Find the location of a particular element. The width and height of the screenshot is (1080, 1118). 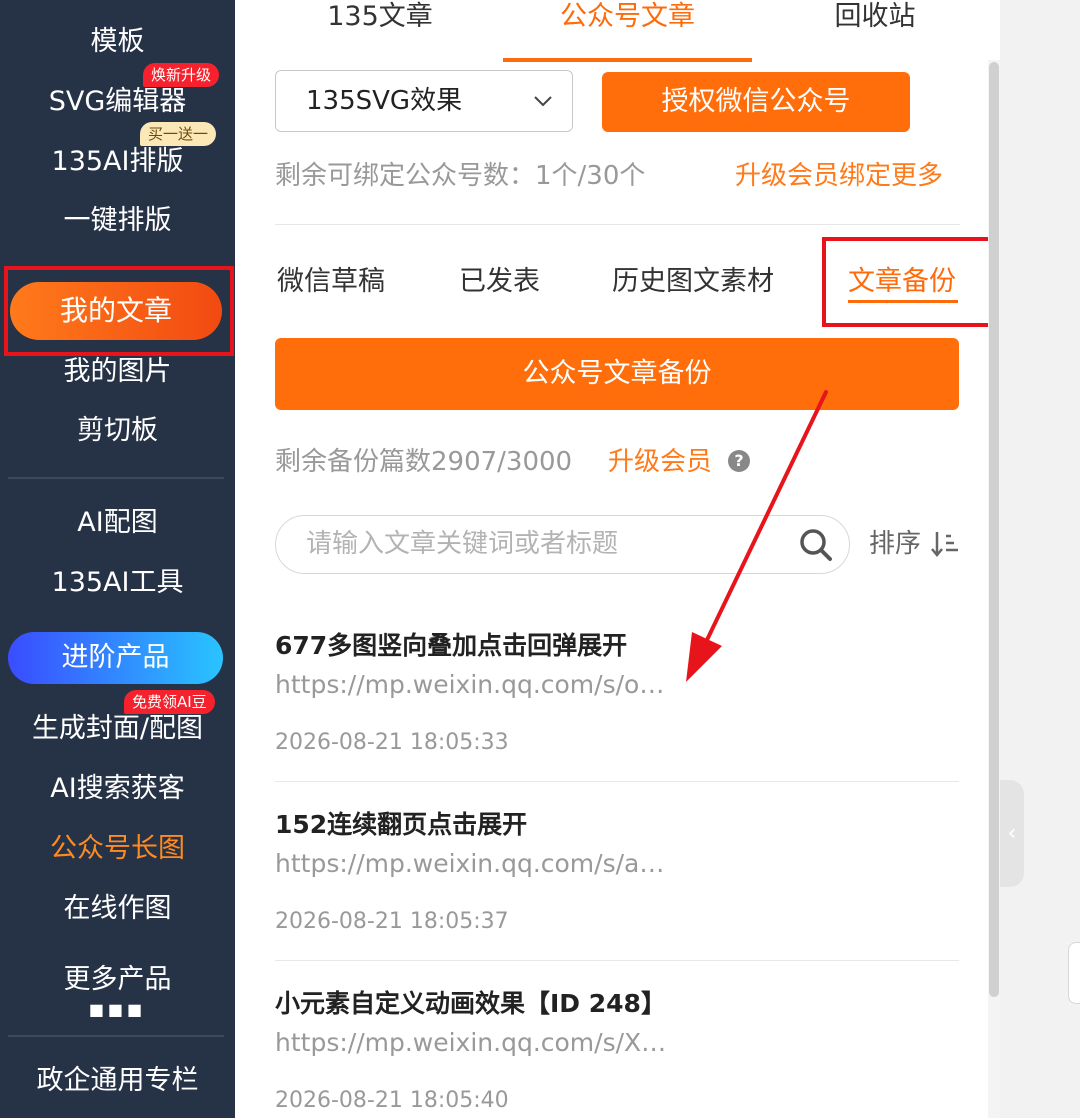

article-date: 2026-08-21 18:05:40 is located at coordinates (392, 1100).